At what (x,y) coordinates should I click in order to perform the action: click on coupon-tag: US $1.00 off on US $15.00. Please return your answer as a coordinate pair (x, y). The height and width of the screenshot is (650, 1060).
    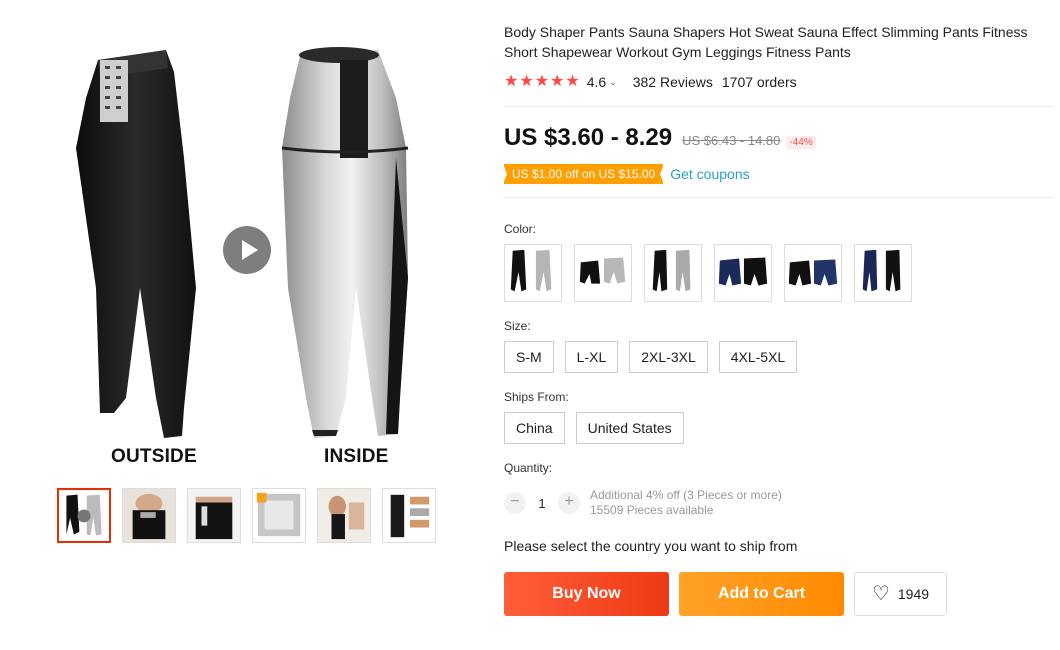
    Looking at the image, I should click on (583, 174).